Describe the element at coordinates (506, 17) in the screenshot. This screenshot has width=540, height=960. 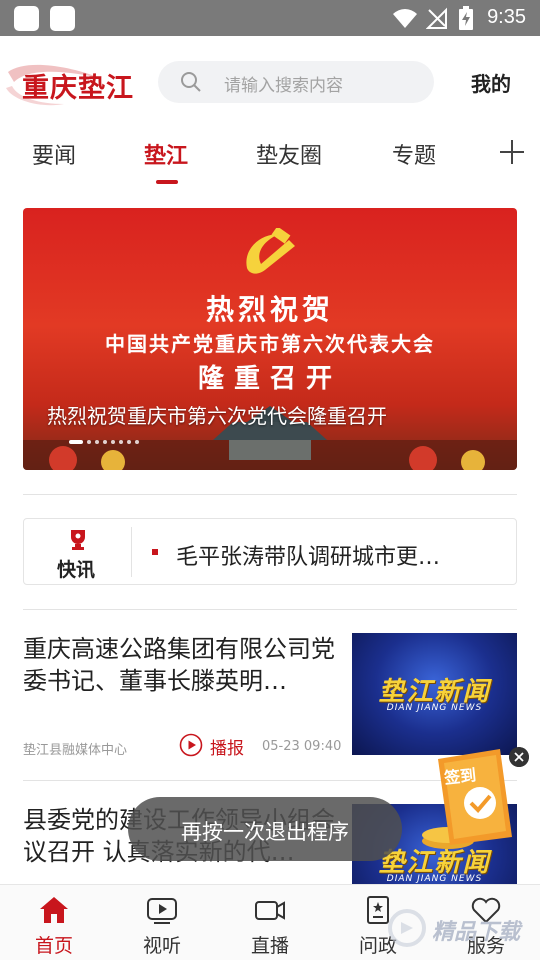
I see `clock: 9:35` at that location.